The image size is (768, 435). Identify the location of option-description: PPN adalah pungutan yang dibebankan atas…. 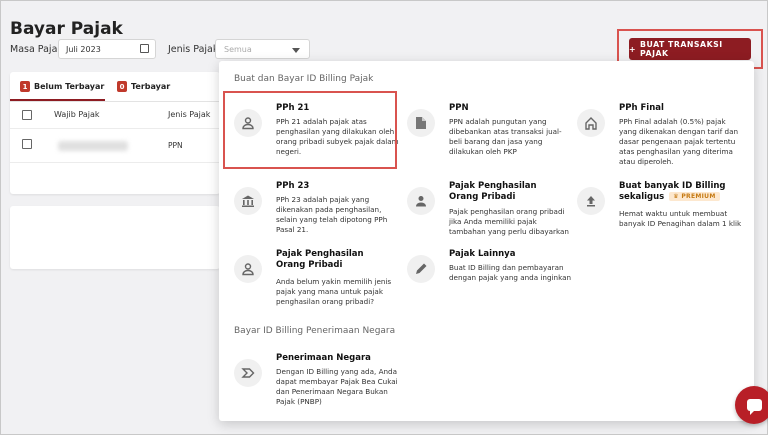
(505, 136).